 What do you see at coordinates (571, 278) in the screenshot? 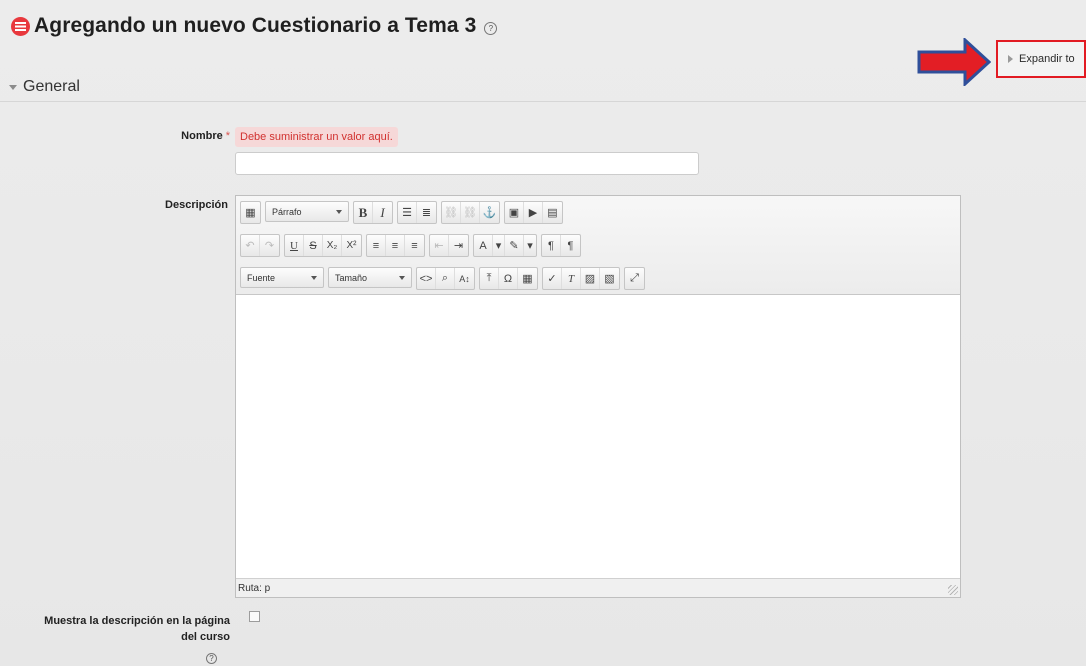
I see `remove-format-icon: T` at bounding box center [571, 278].